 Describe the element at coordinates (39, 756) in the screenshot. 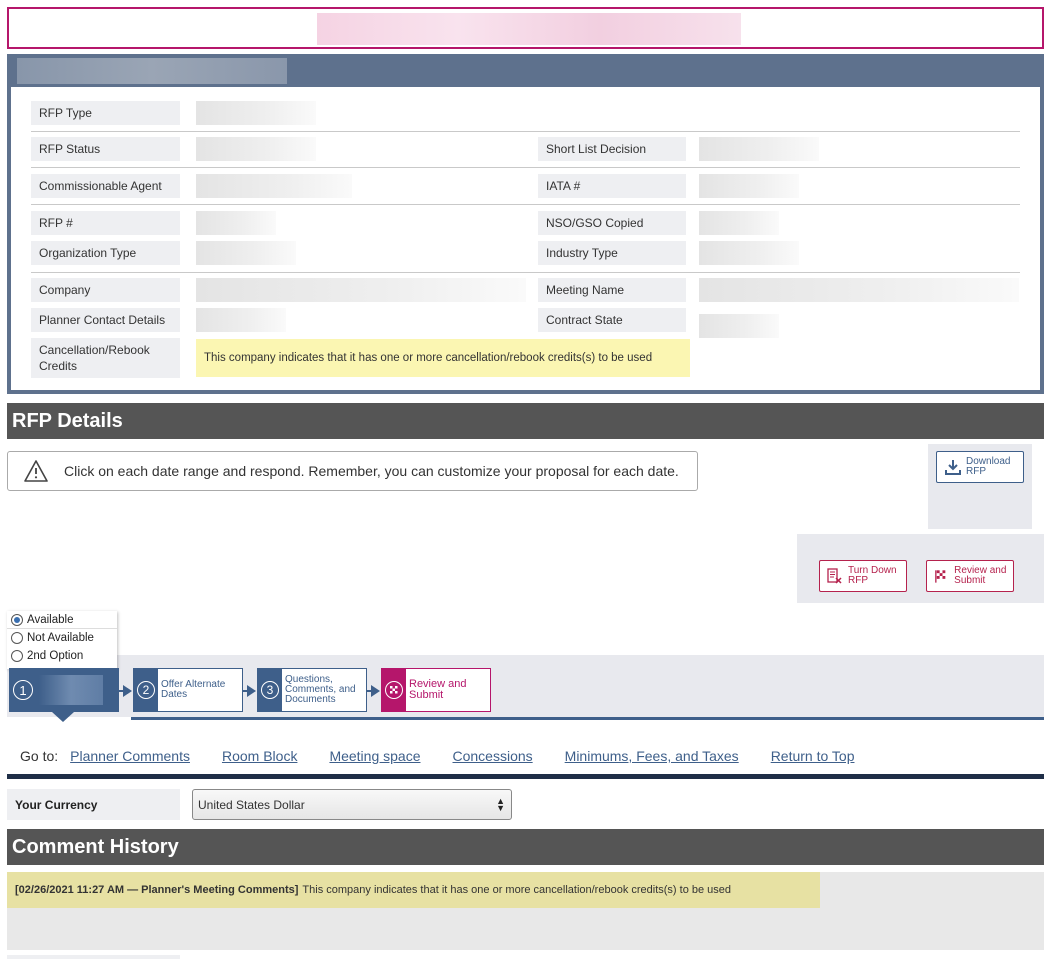

I see `goto-label: Go to:` at that location.